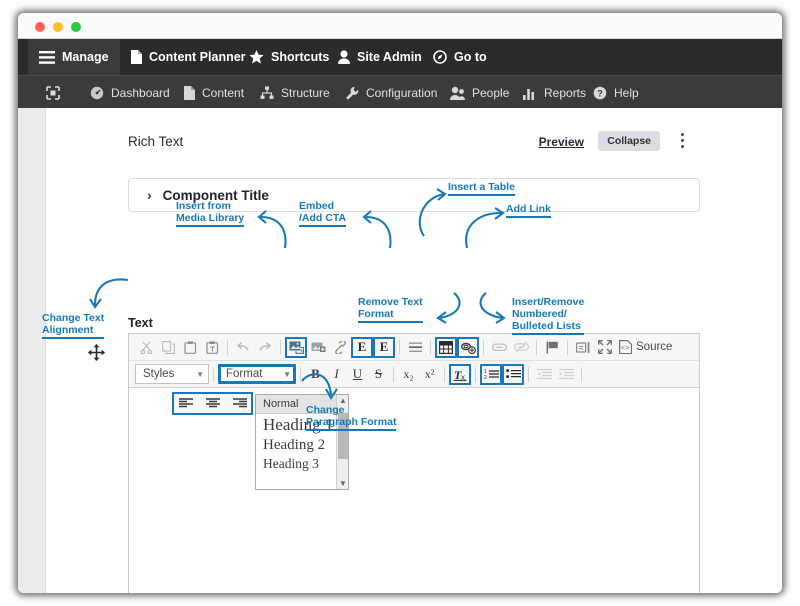 The width and height of the screenshot is (800, 606). Describe the element at coordinates (408, 374) in the screenshot. I see `subscript-icon: x₂` at that location.